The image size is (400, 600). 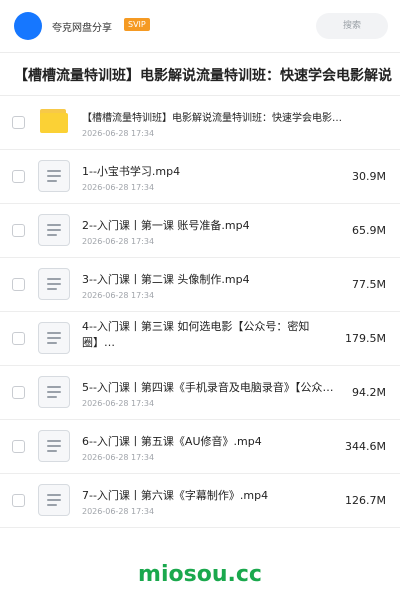 What do you see at coordinates (82, 28) in the screenshot?
I see `owner-name: 夸克网盘分享` at bounding box center [82, 28].